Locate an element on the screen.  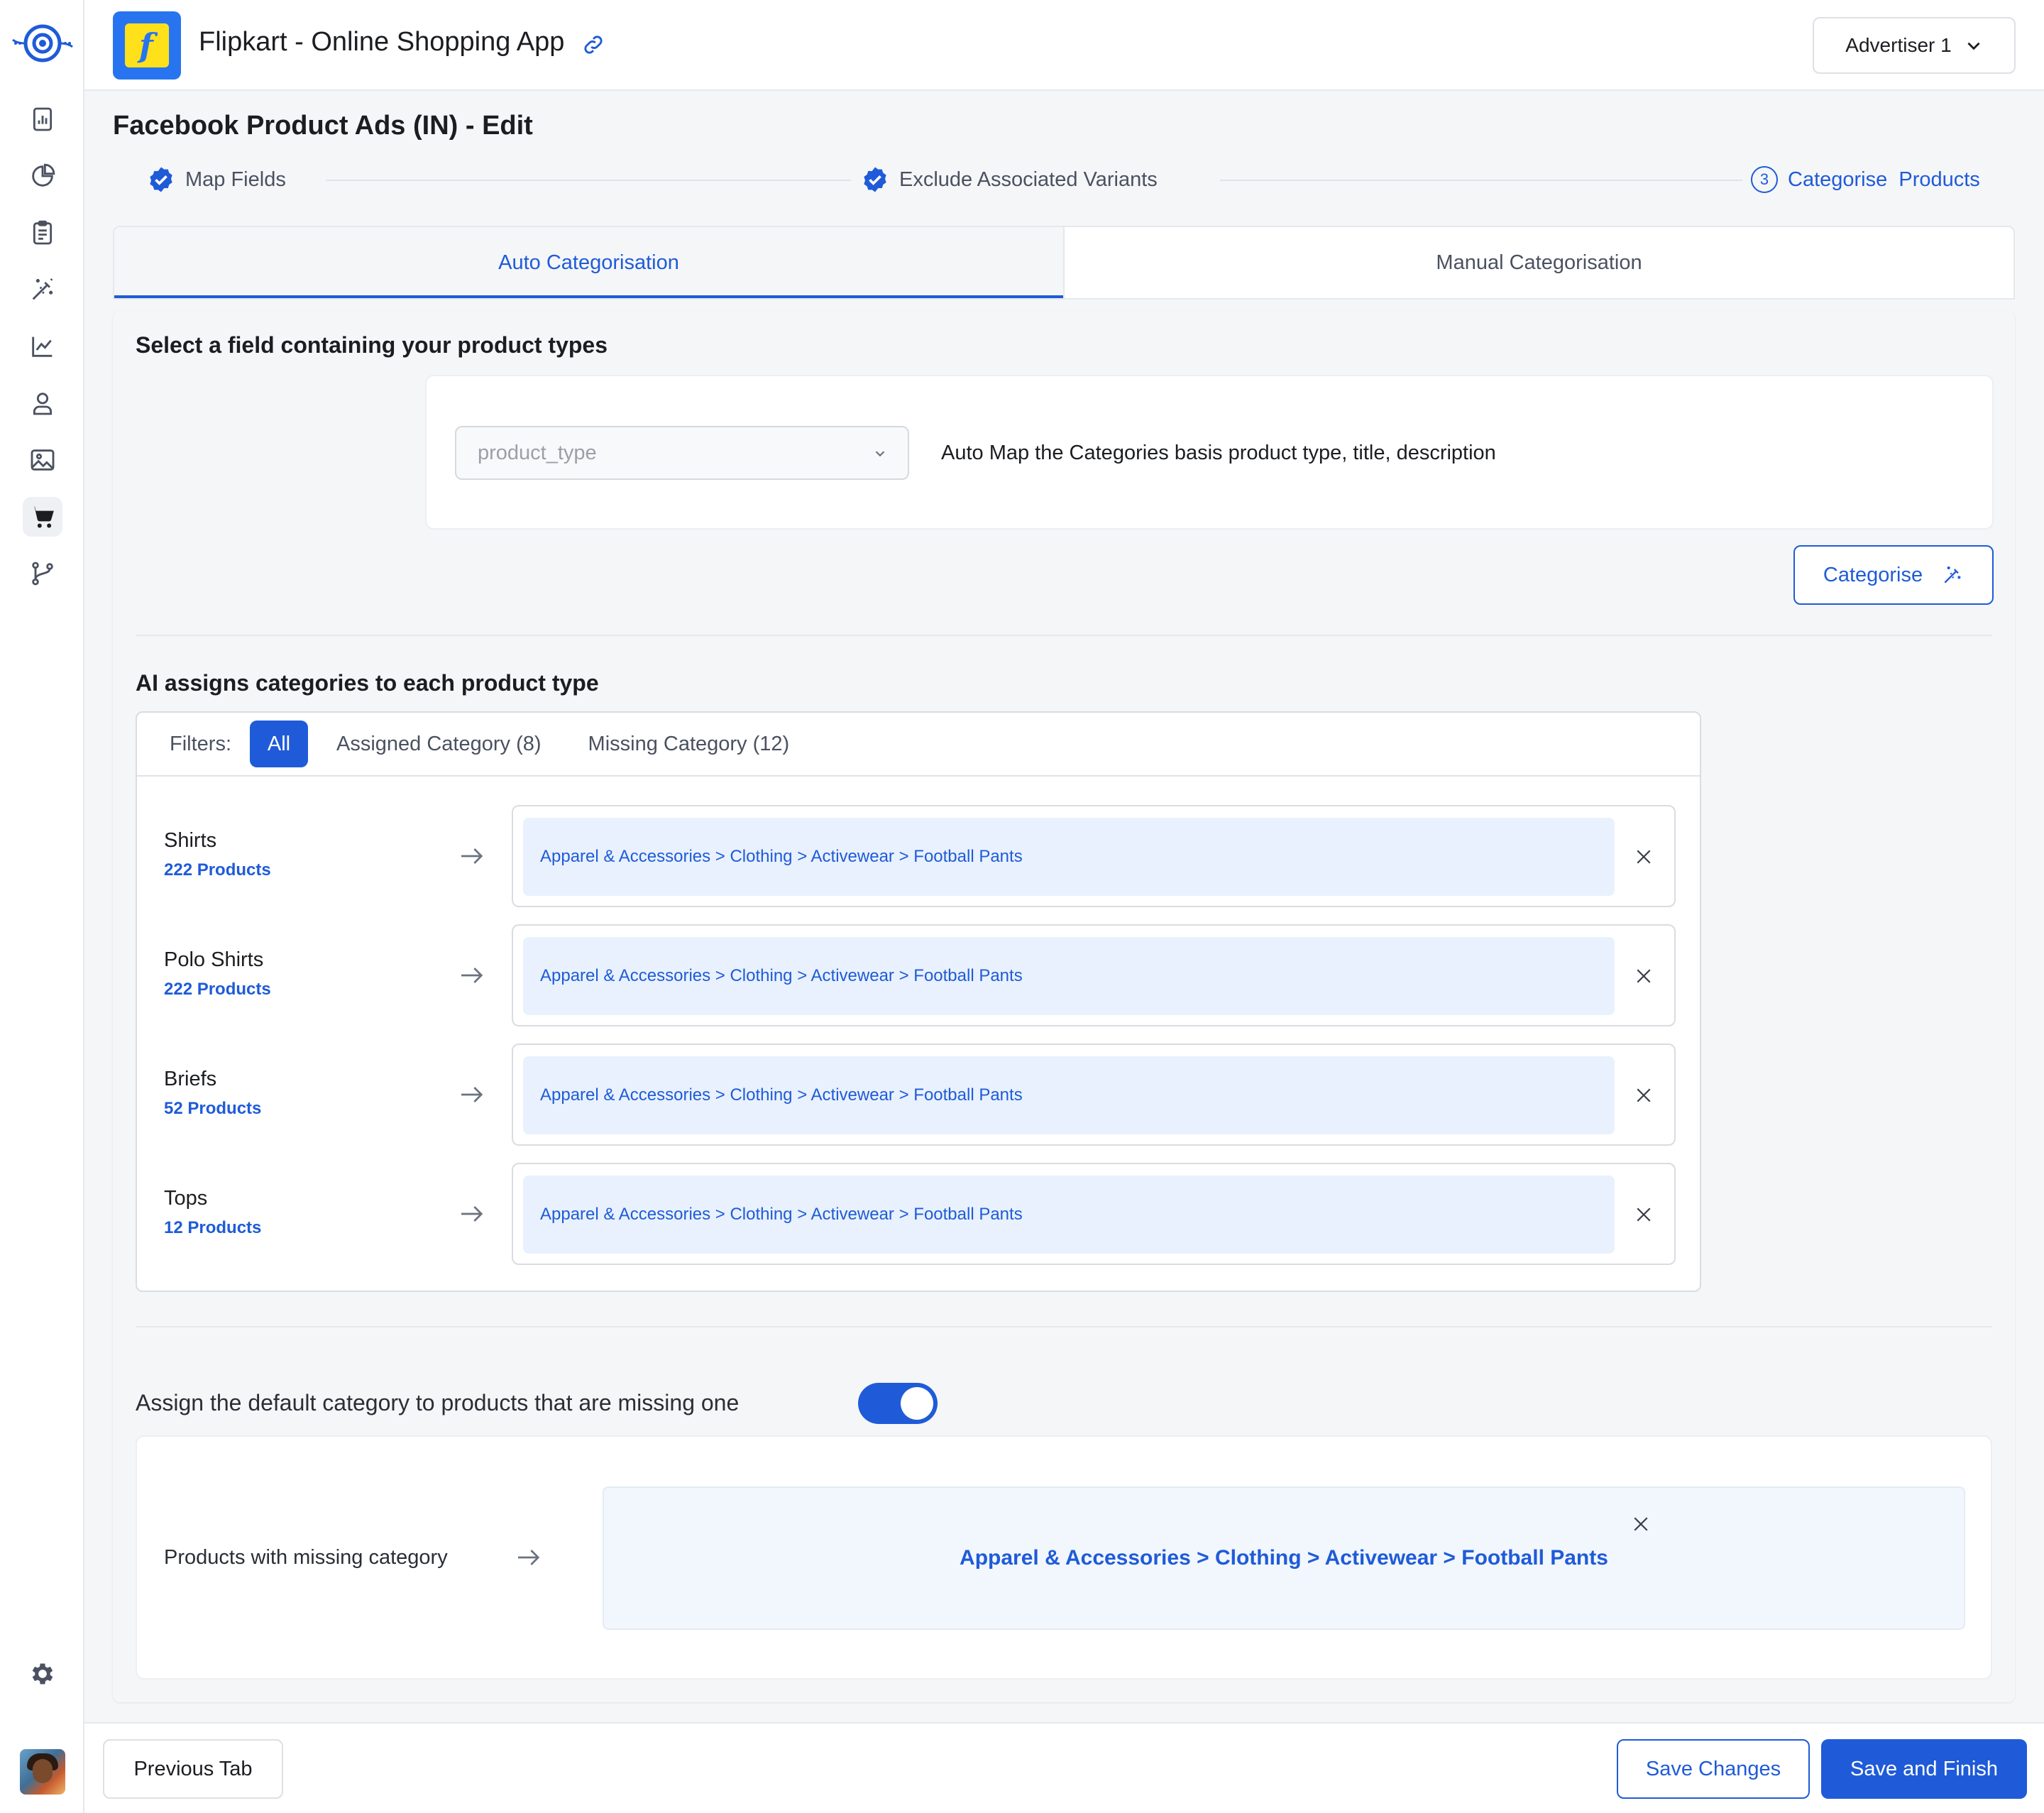
previous-tab-button: Previous Tab is located at coordinates (193, 1769).